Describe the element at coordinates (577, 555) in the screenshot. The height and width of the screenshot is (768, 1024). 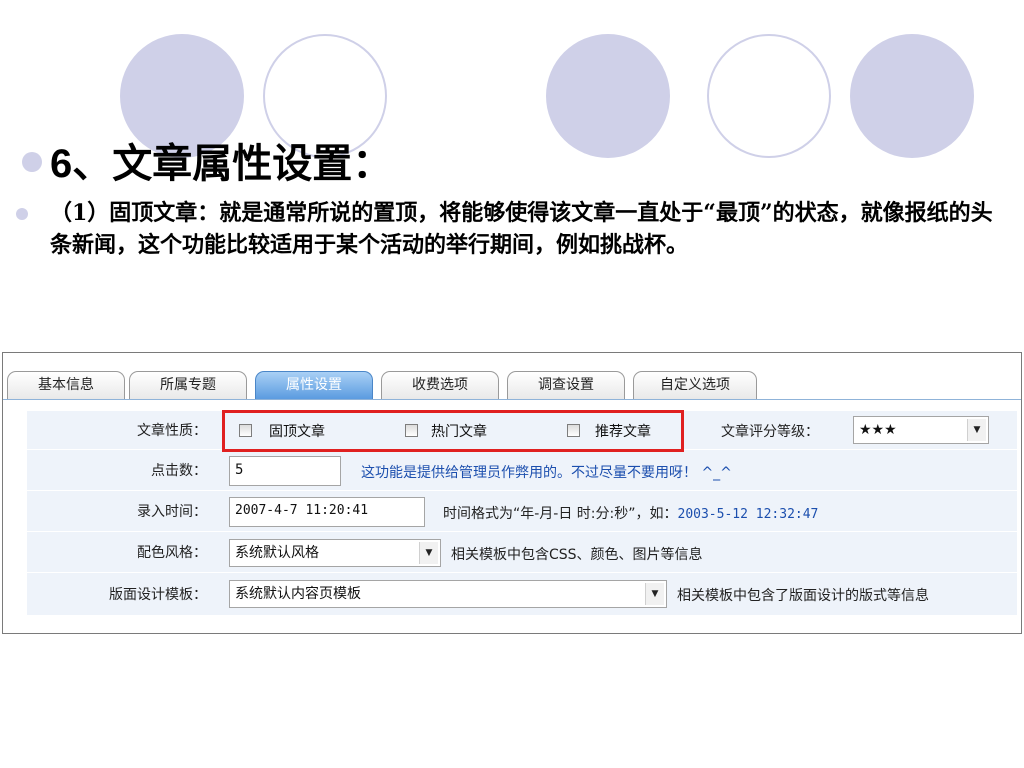
I see `color-style-hint: 相关模板中包含CSS、颜色、图片等信息` at that location.